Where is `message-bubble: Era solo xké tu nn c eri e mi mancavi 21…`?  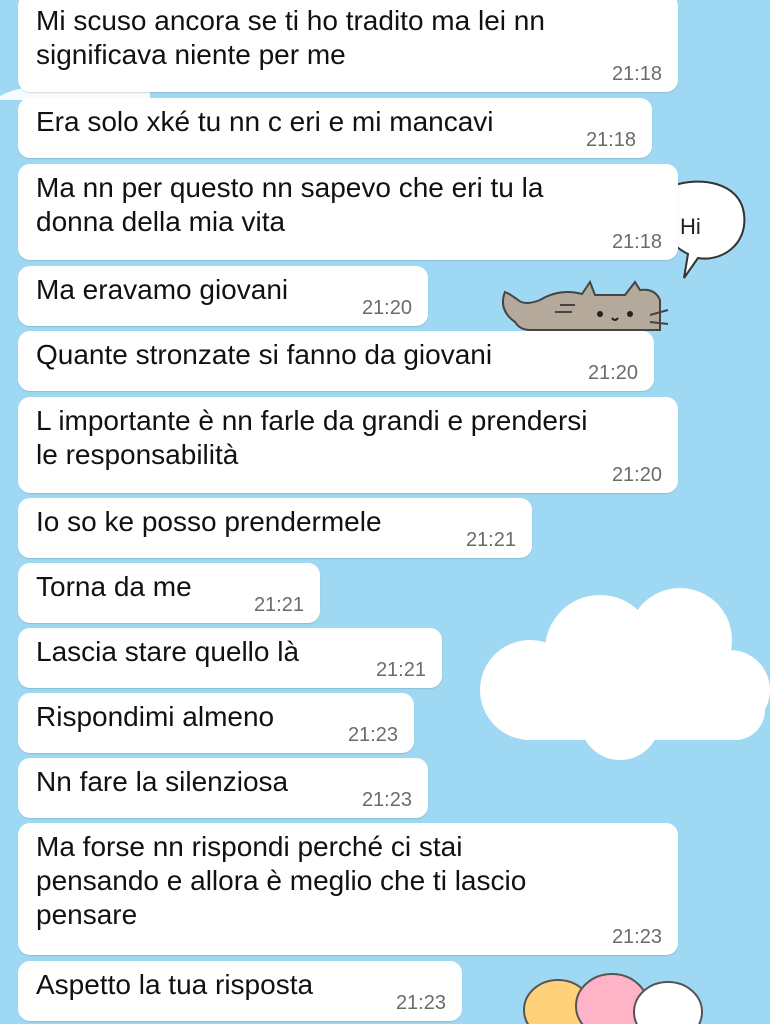 message-bubble: Era solo xké tu nn c eri e mi mancavi 21… is located at coordinates (335, 128).